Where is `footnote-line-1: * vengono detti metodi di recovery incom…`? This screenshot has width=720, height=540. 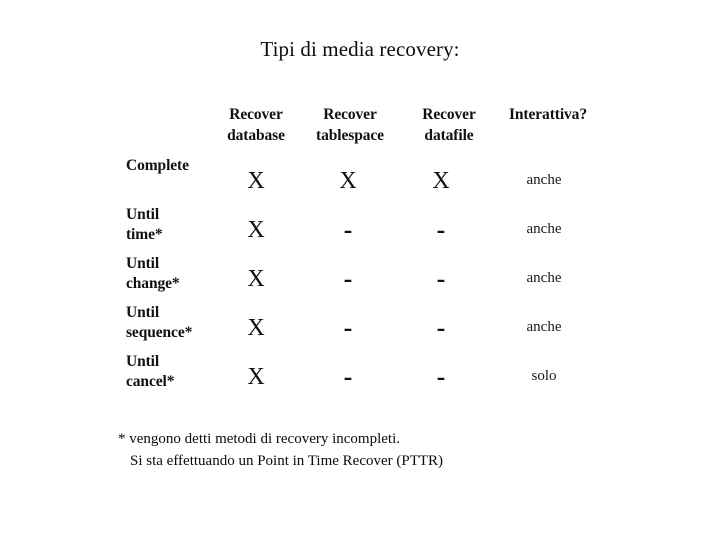
footnote-line-1: * vengono detti metodi di recovery incom… is located at coordinates (259, 439).